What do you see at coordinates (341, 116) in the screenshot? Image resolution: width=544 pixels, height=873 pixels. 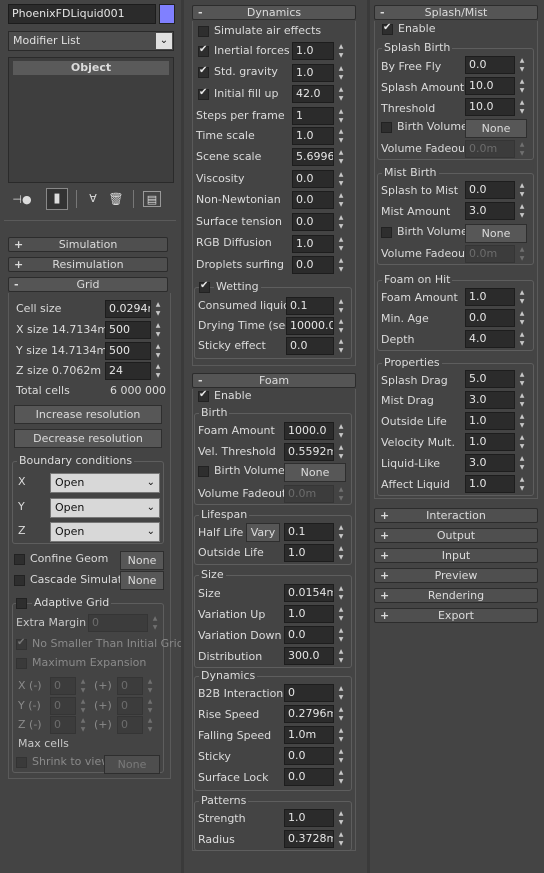 I see `steps-per-frame-spinner: ▲ ▼` at bounding box center [341, 116].